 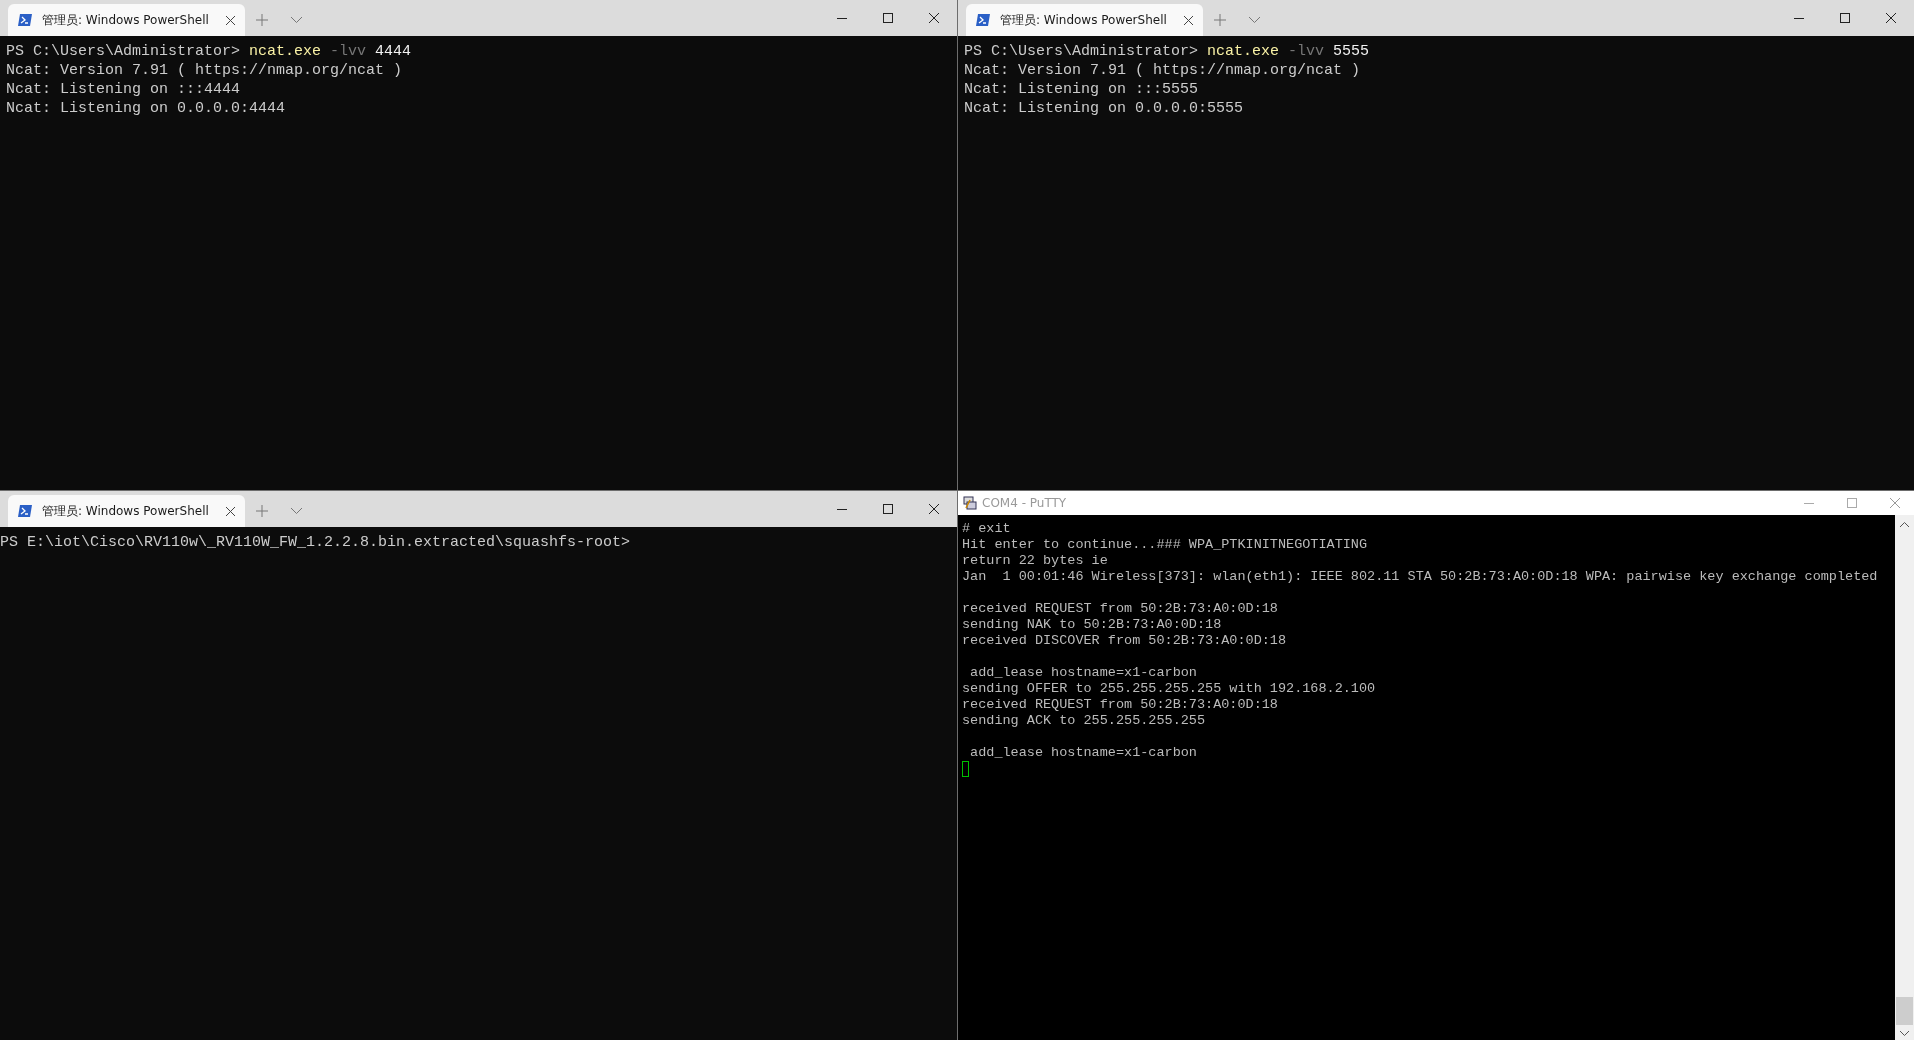 I want to click on terminal-line: # exit, so click(x=986, y=528).